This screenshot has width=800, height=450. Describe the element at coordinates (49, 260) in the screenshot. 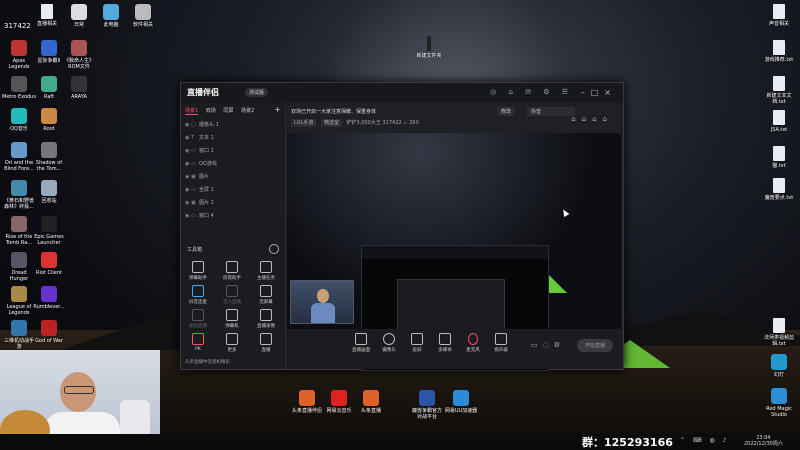

I see `riot-client-icon` at that location.